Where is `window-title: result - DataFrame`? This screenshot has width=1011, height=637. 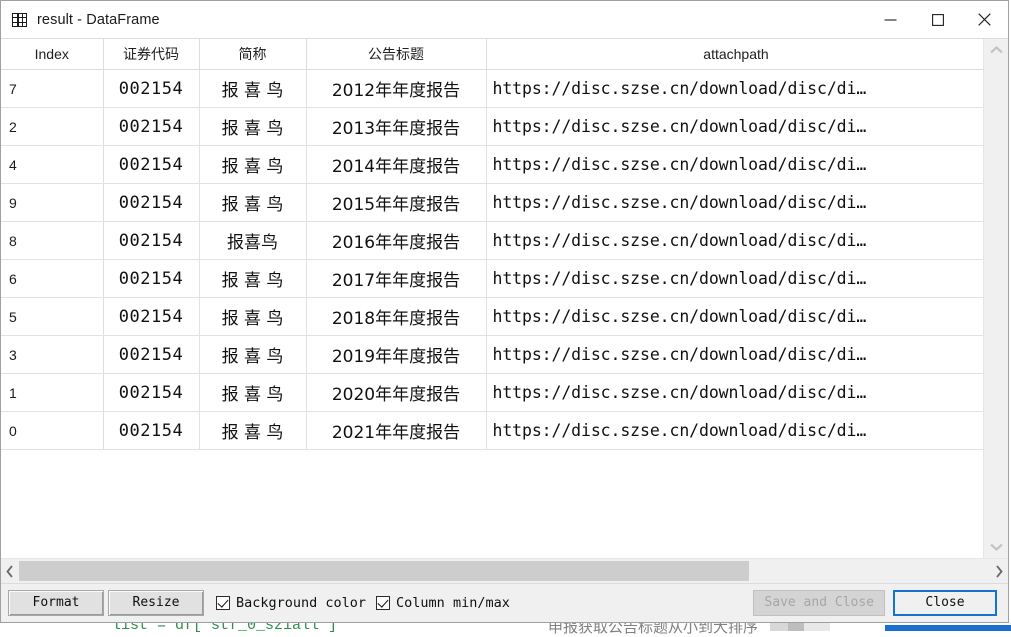
window-title: result - DataFrame is located at coordinates (98, 19).